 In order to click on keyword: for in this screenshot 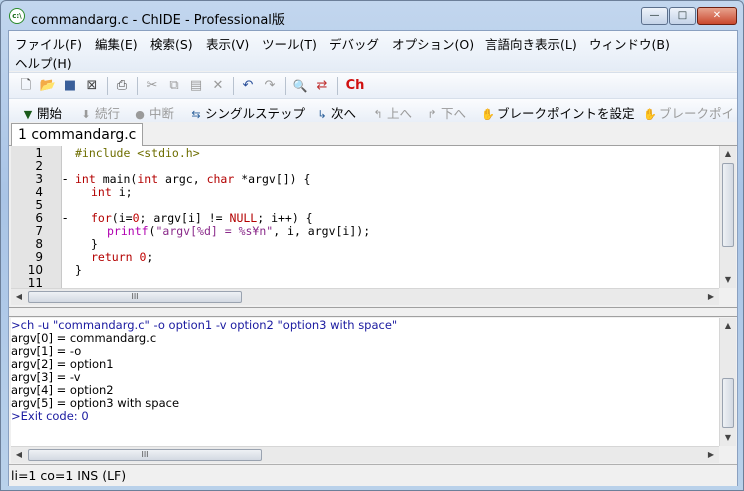, I will do `click(101, 218)`.